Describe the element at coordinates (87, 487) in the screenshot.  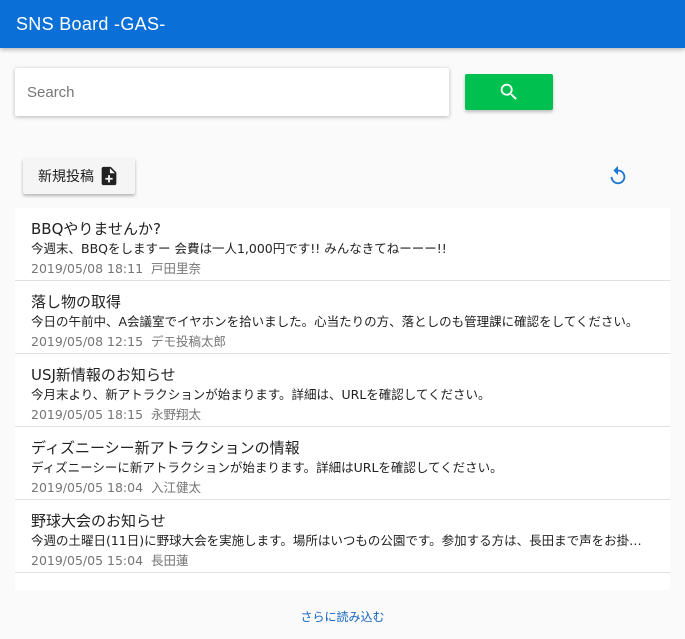
I see `post-date: 2019/05/05 18:04` at that location.